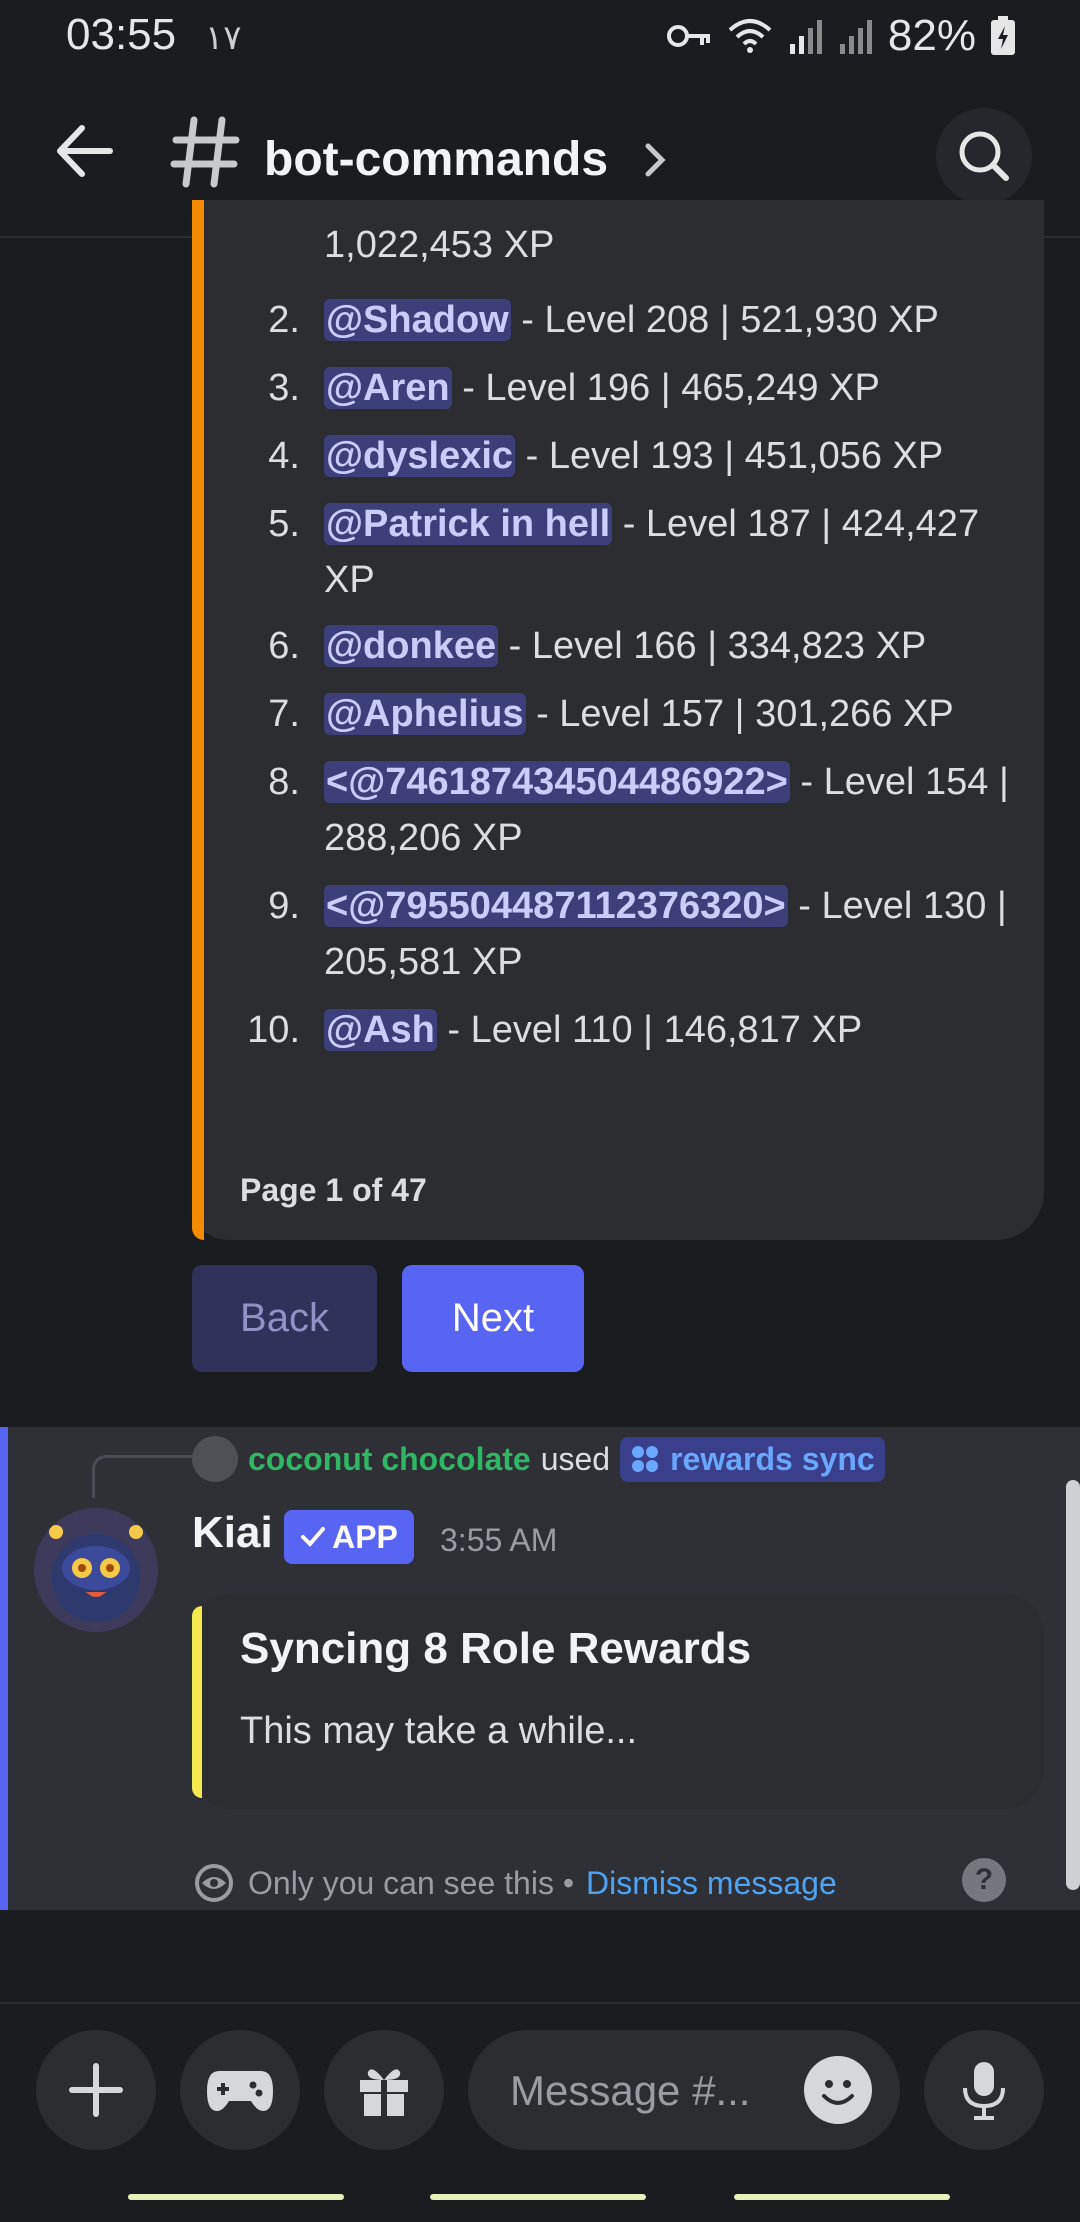 Image resolution: width=1080 pixels, height=2222 pixels. What do you see at coordinates (198, 720) in the screenshot?
I see `embed-accent-bar` at bounding box center [198, 720].